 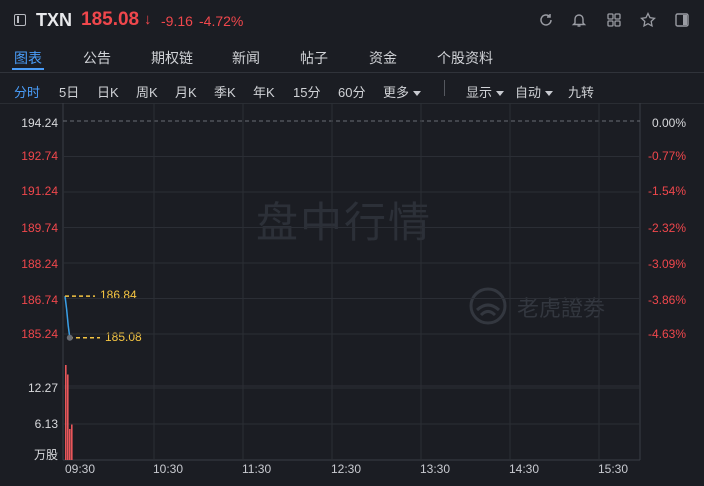 I want to click on price-line, so click(x=67, y=317).